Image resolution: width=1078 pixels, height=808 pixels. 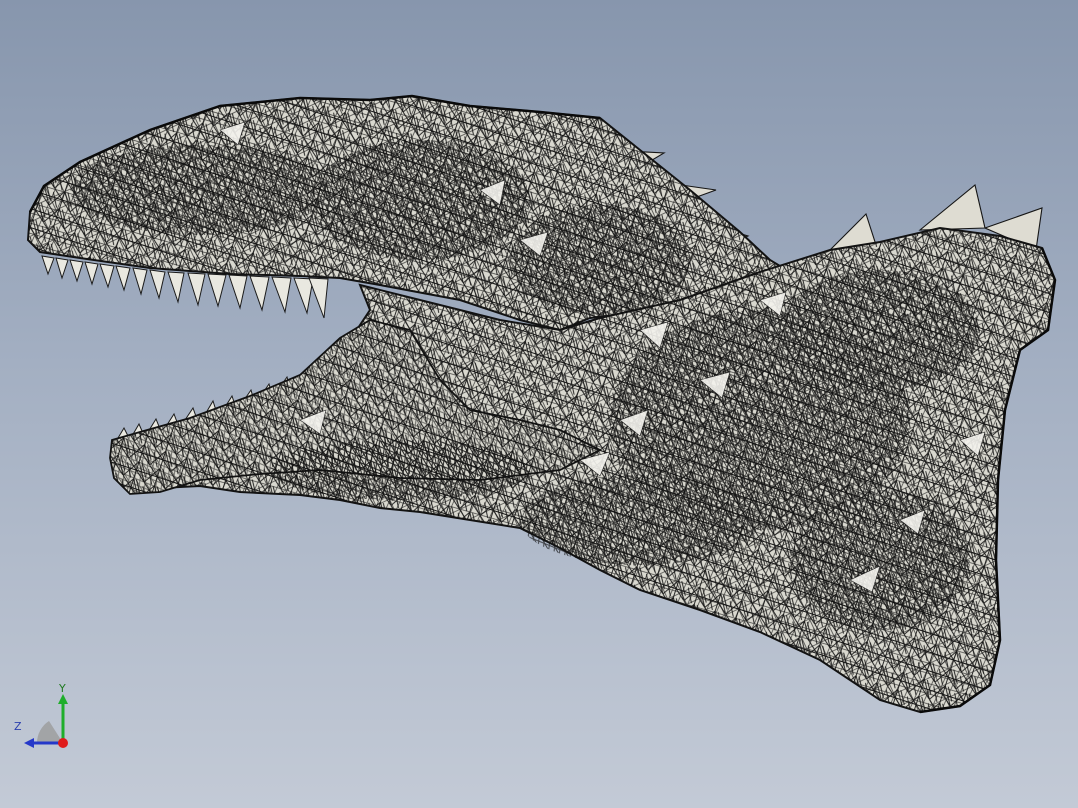 I want to click on z-axis-arrow, so click(x=29, y=743).